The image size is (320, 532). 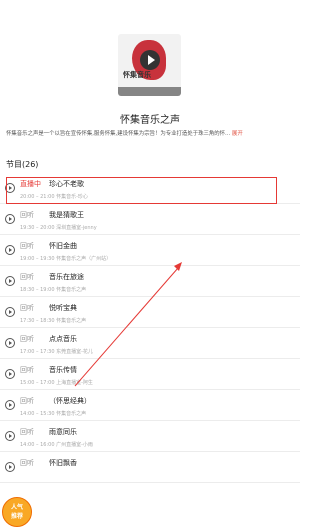 I want to click on badge-line-1: 人气, so click(x=16, y=507).